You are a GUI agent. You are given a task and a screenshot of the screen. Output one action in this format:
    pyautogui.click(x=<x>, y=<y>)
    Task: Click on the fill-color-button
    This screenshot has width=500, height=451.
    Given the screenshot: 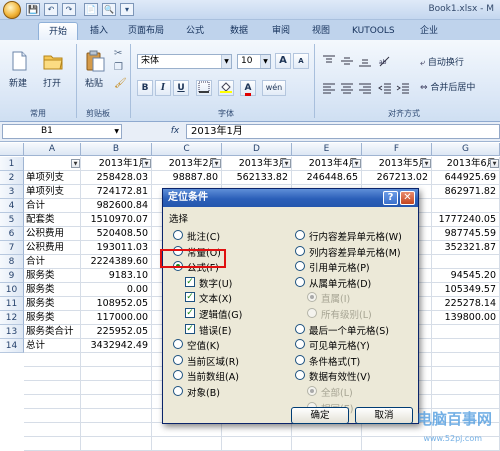 What is the action you would take?
    pyautogui.click(x=226, y=88)
    